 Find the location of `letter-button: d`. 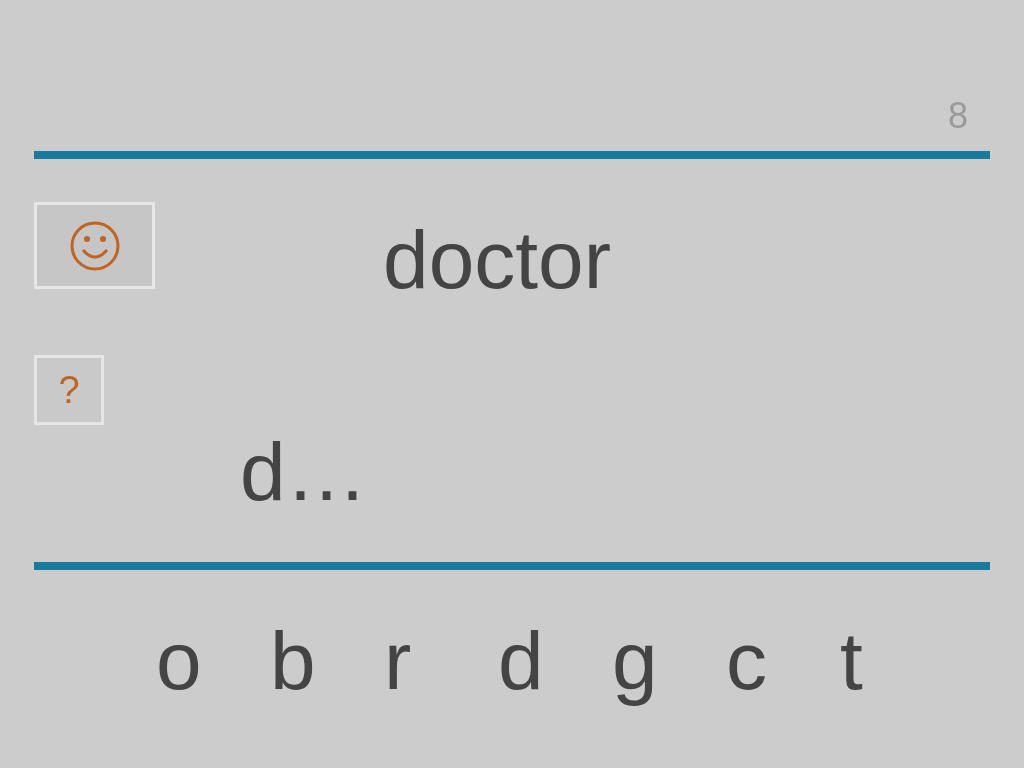

letter-button: d is located at coordinates (555, 661).